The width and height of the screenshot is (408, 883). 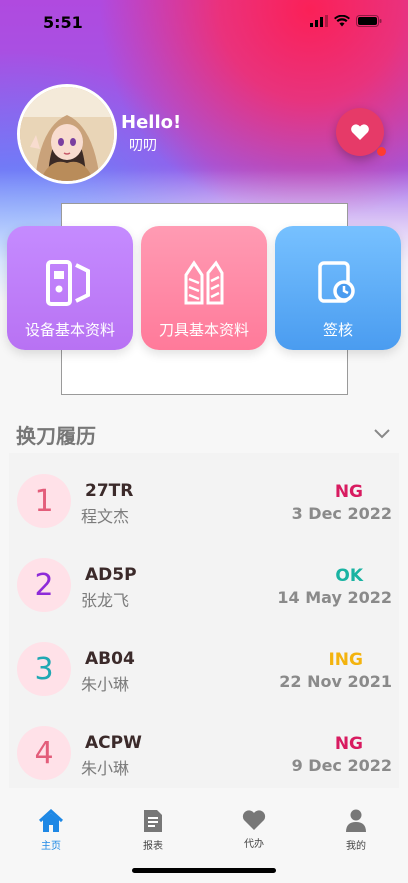 I want to click on device-info-card: 设备基本资料, so click(x=70, y=288).